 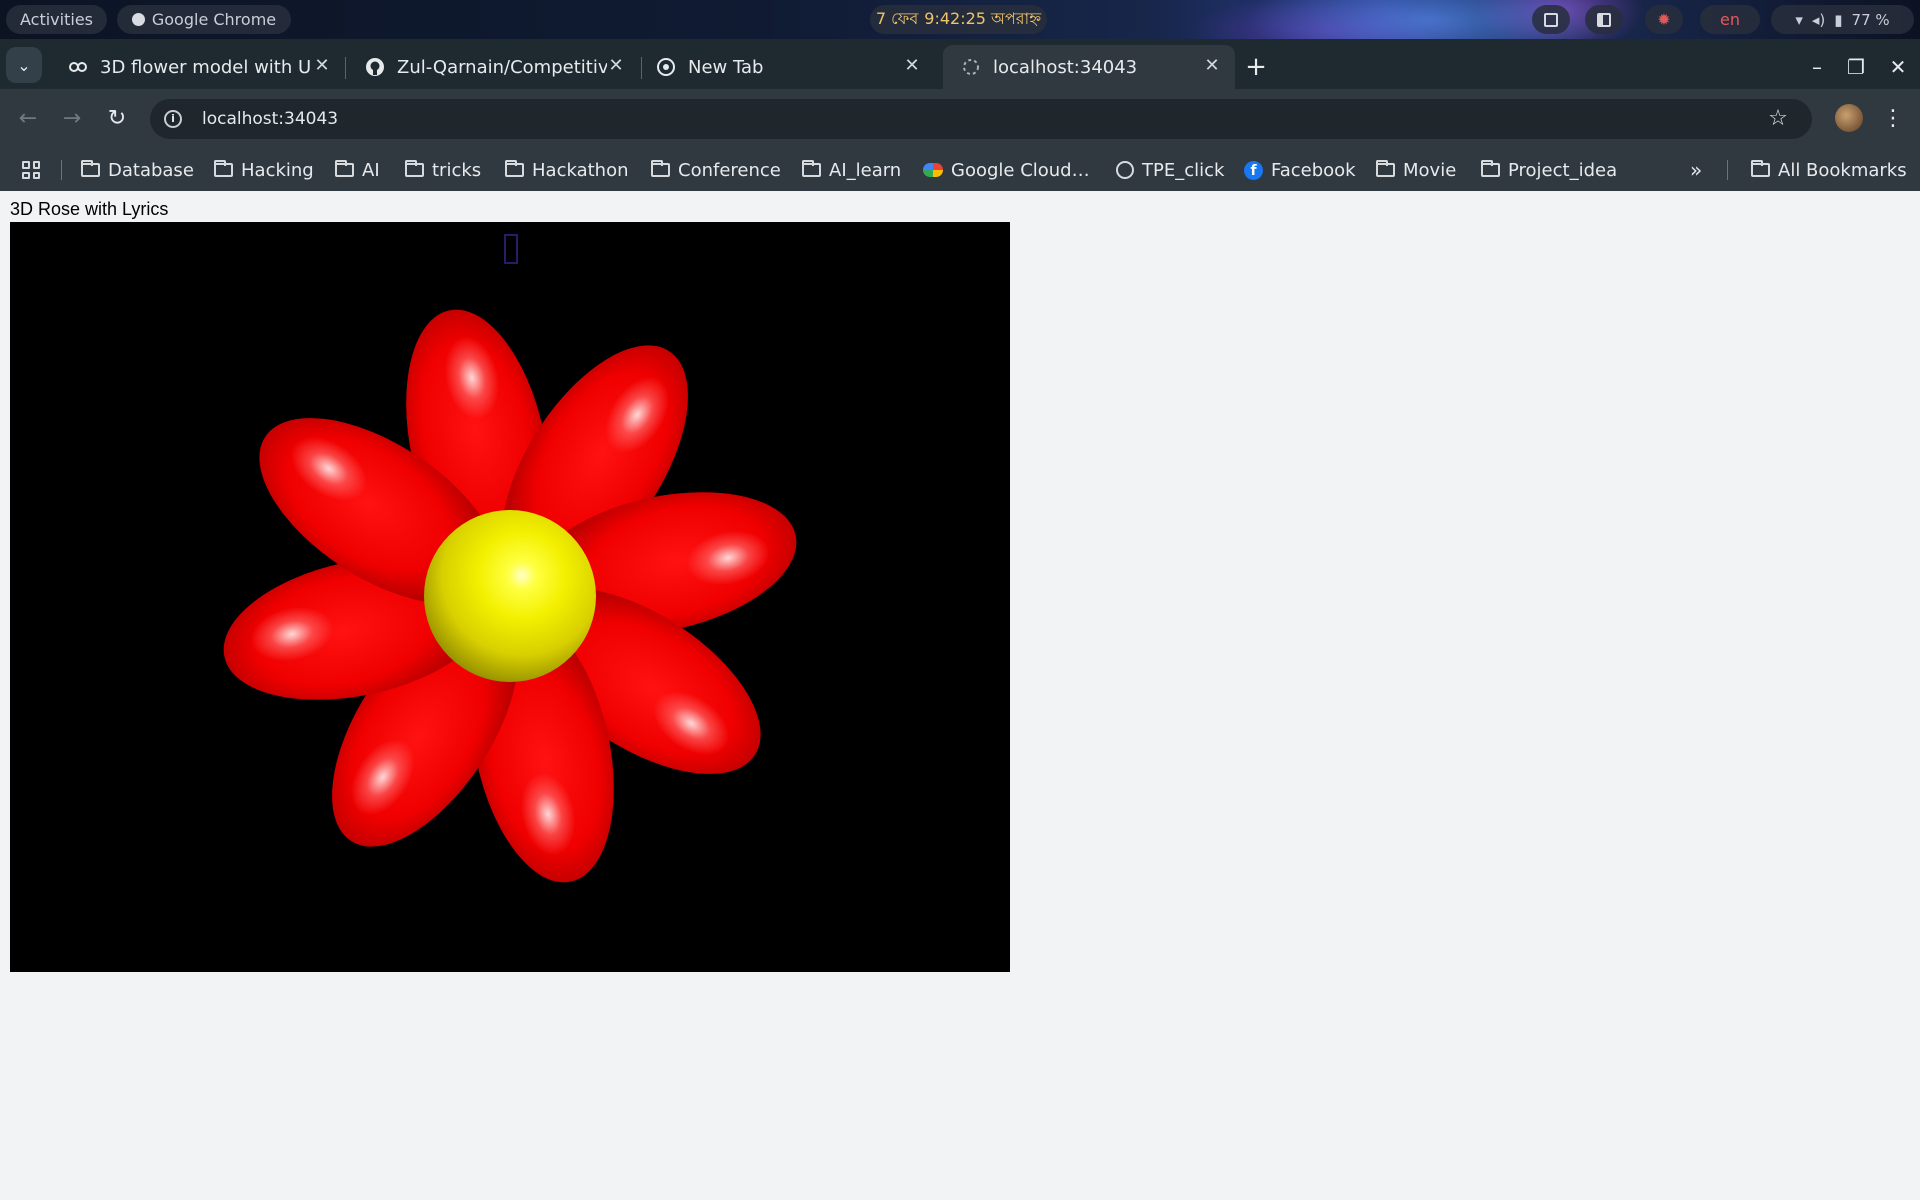 I want to click on tab-localhost: localhost:34043 ✕, so click(x=1089, y=67).